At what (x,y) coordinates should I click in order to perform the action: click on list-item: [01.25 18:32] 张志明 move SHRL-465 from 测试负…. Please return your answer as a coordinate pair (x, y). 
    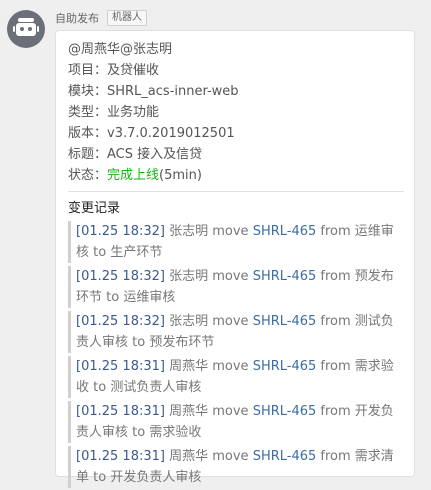
    Looking at the image, I should click on (236, 332).